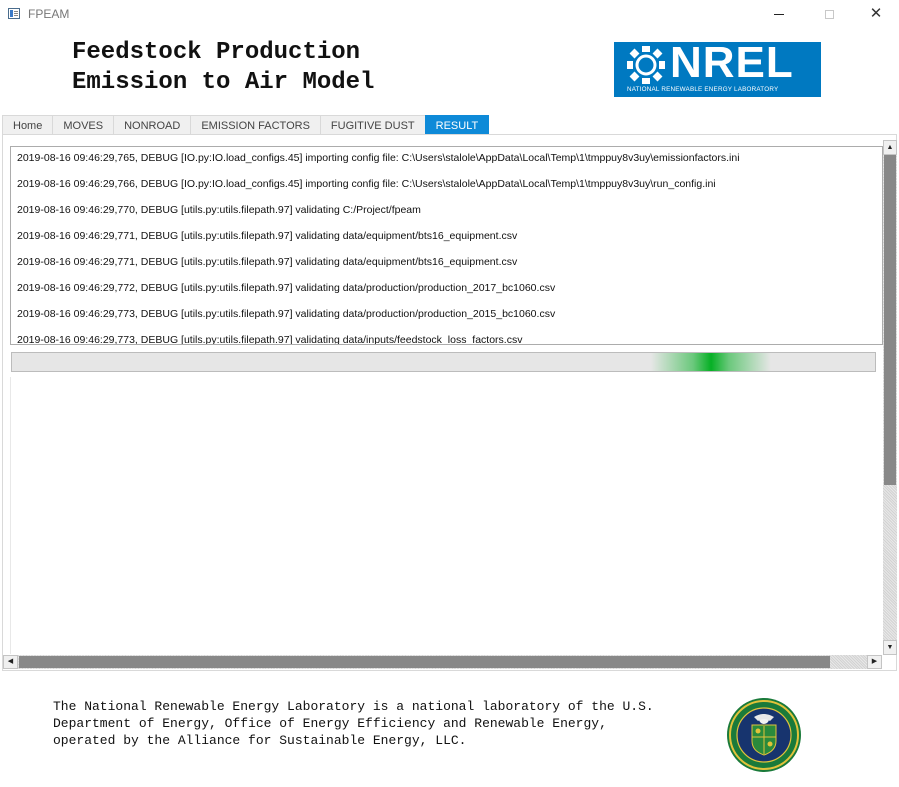  I want to click on horizontal-scrollbar: ◀ ▶, so click(442, 662).